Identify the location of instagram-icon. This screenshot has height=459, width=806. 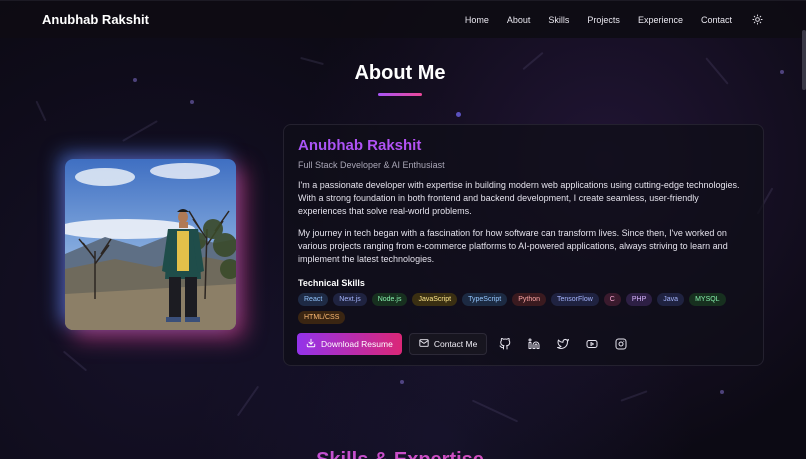
(621, 344).